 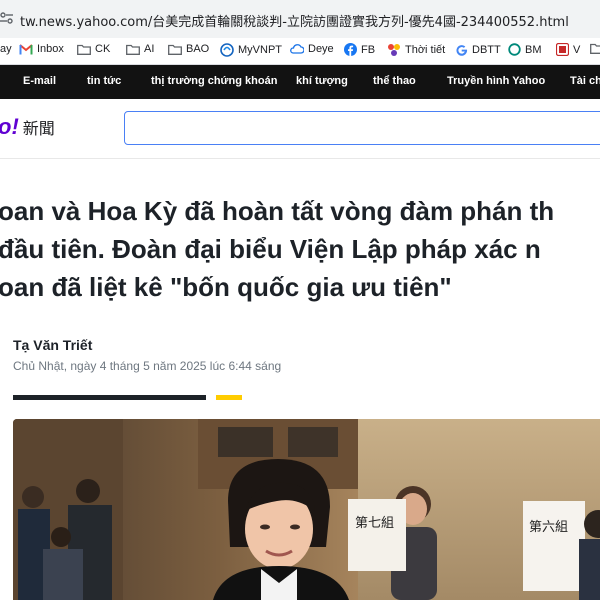 What do you see at coordinates (7, 18) in the screenshot?
I see `site-settings-icon` at bounding box center [7, 18].